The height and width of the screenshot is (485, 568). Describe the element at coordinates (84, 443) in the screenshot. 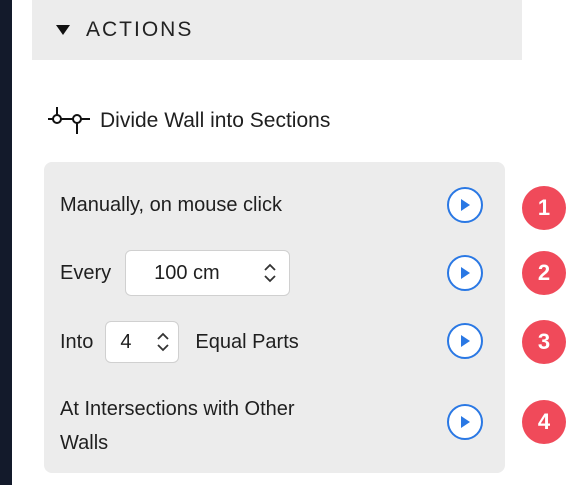

I see `option-intersections-label-line2: Walls` at that location.